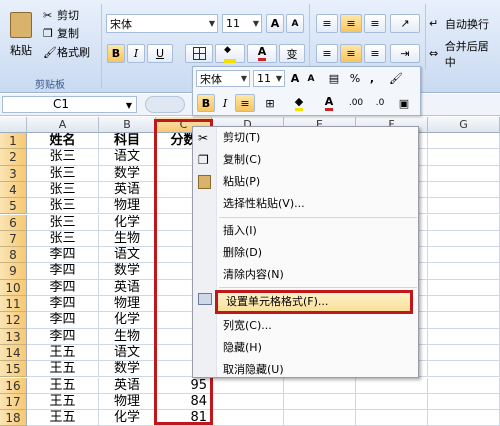 This screenshot has height=426, width=500. Describe the element at coordinates (67, 15) in the screenshot. I see `cut-button: ✂ 剪切` at that location.